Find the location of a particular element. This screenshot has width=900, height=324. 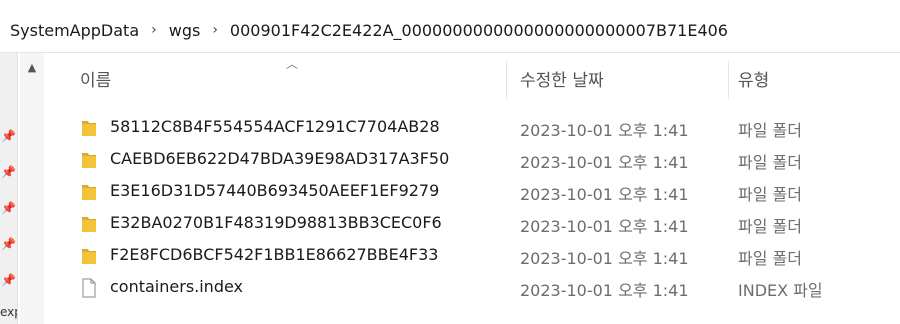

sort-ascending-icon: ︿ is located at coordinates (292, 64).